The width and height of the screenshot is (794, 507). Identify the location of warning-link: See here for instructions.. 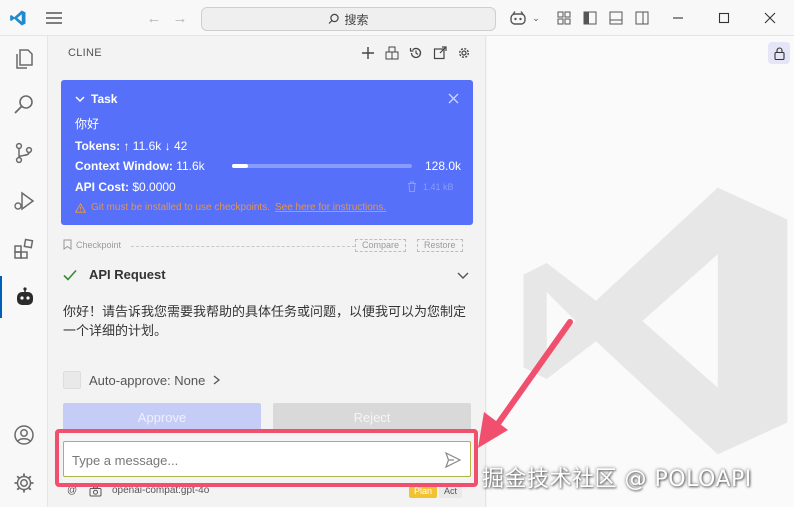
(330, 207).